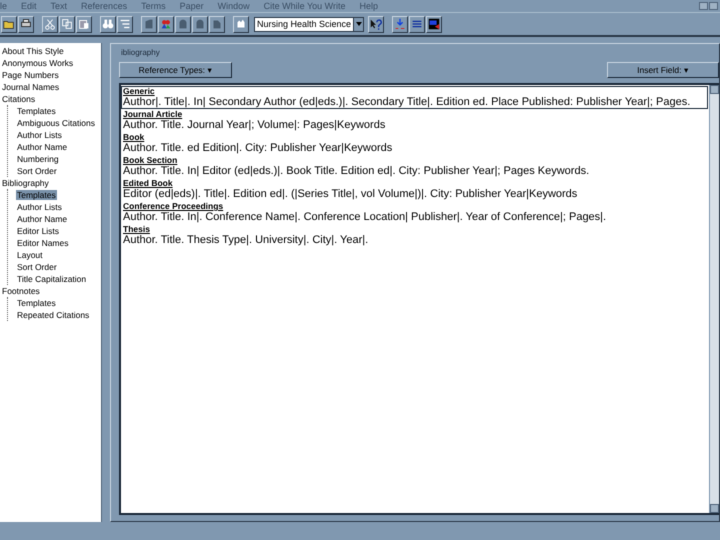 The height and width of the screenshot is (540, 720). I want to click on binoculars-icon, so click(108, 24).